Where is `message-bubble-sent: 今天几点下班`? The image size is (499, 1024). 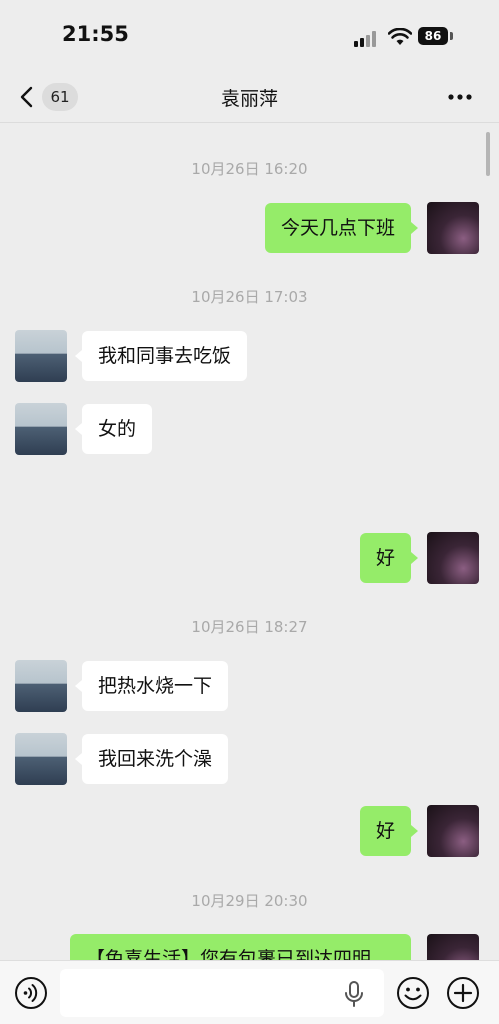
message-bubble-sent: 今天几点下班 is located at coordinates (337, 228).